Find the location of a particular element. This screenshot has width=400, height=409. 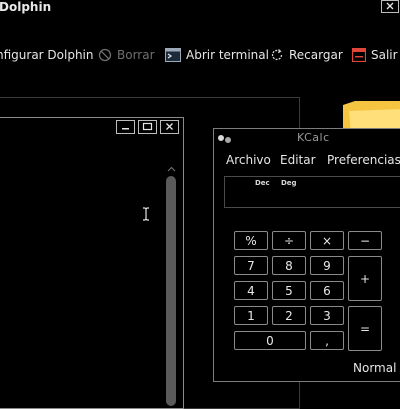

key-divide: ÷ is located at coordinates (289, 240).